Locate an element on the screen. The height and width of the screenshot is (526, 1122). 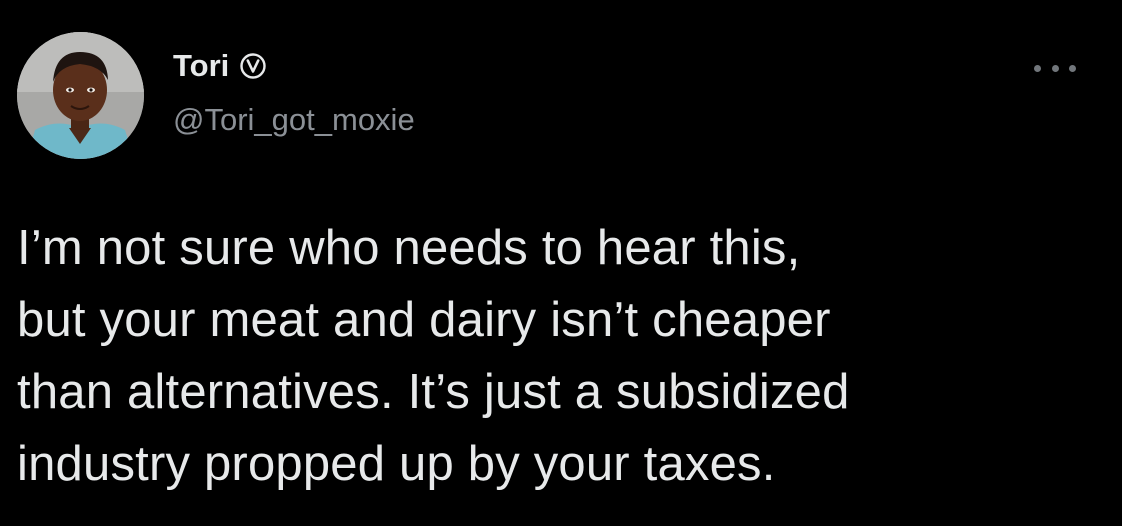
author-name-row: Tori is located at coordinates (220, 66).